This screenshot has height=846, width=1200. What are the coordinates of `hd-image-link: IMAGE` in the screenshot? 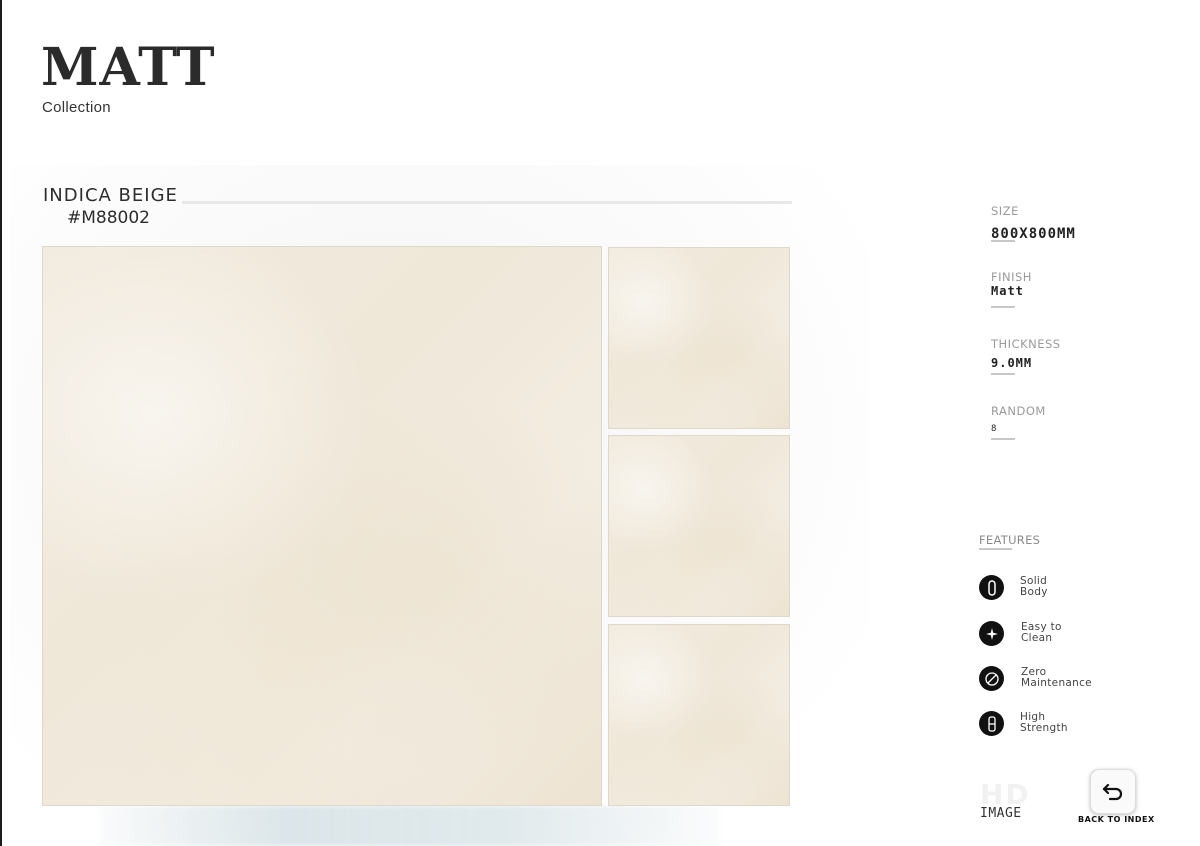 It's located at (1001, 813).